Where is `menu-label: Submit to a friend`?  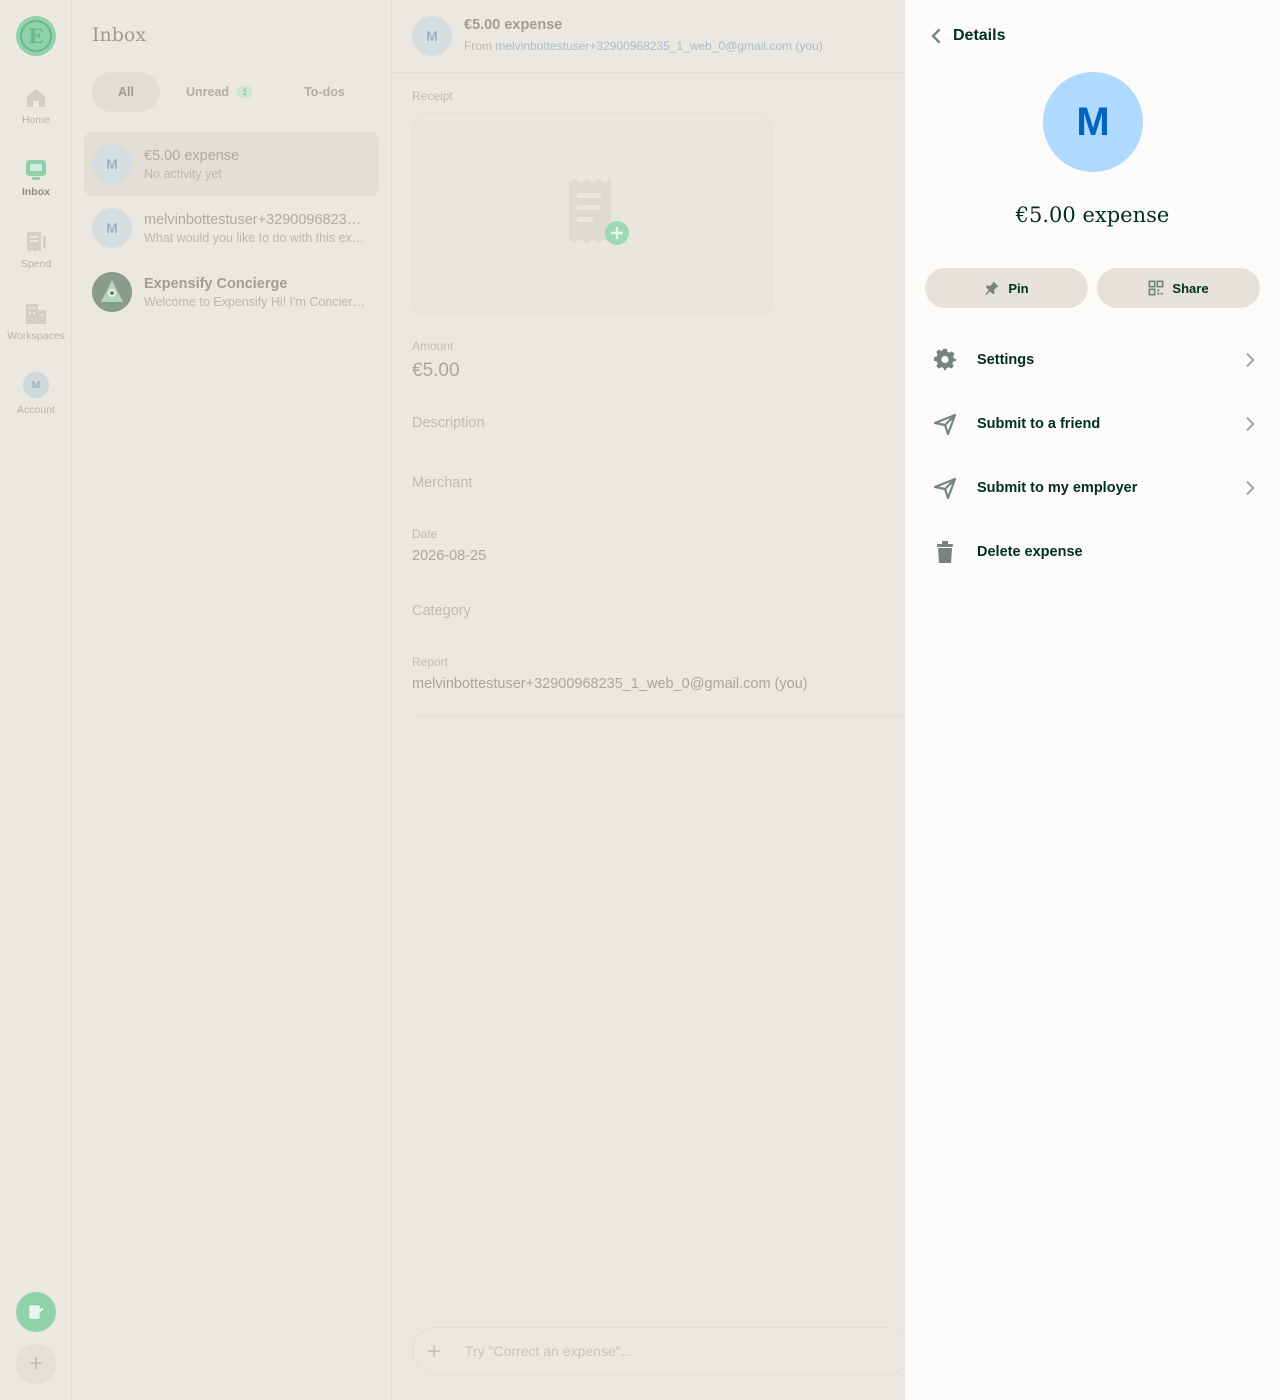
menu-label: Submit to a friend is located at coordinates (1039, 424).